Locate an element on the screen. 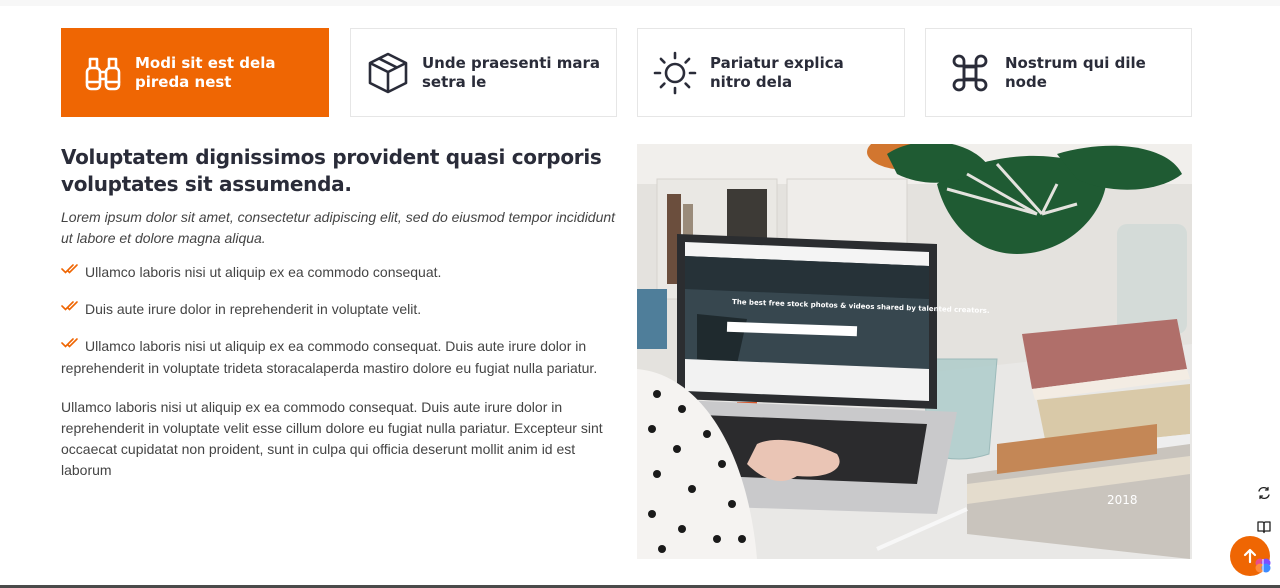 The height and width of the screenshot is (588, 1280). binoculars-icon is located at coordinates (103, 73).